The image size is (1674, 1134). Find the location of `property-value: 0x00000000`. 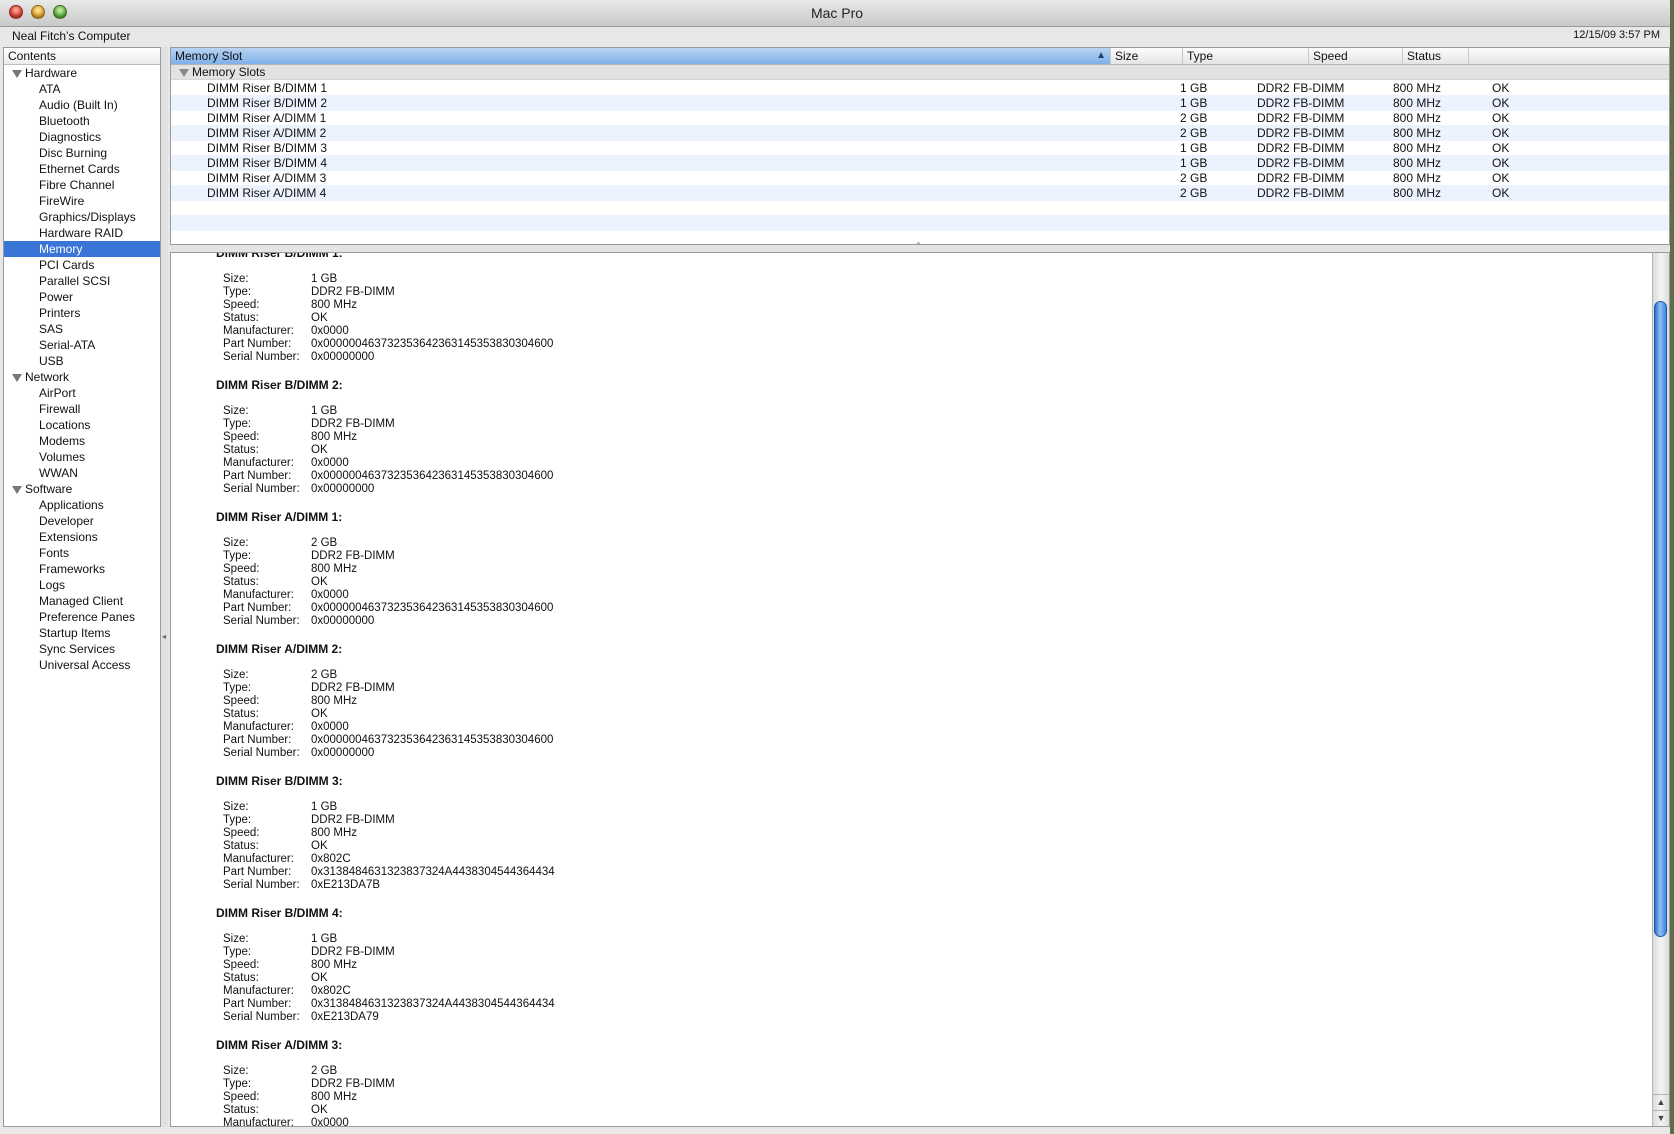

property-value: 0x00000000 is located at coordinates (343, 489).